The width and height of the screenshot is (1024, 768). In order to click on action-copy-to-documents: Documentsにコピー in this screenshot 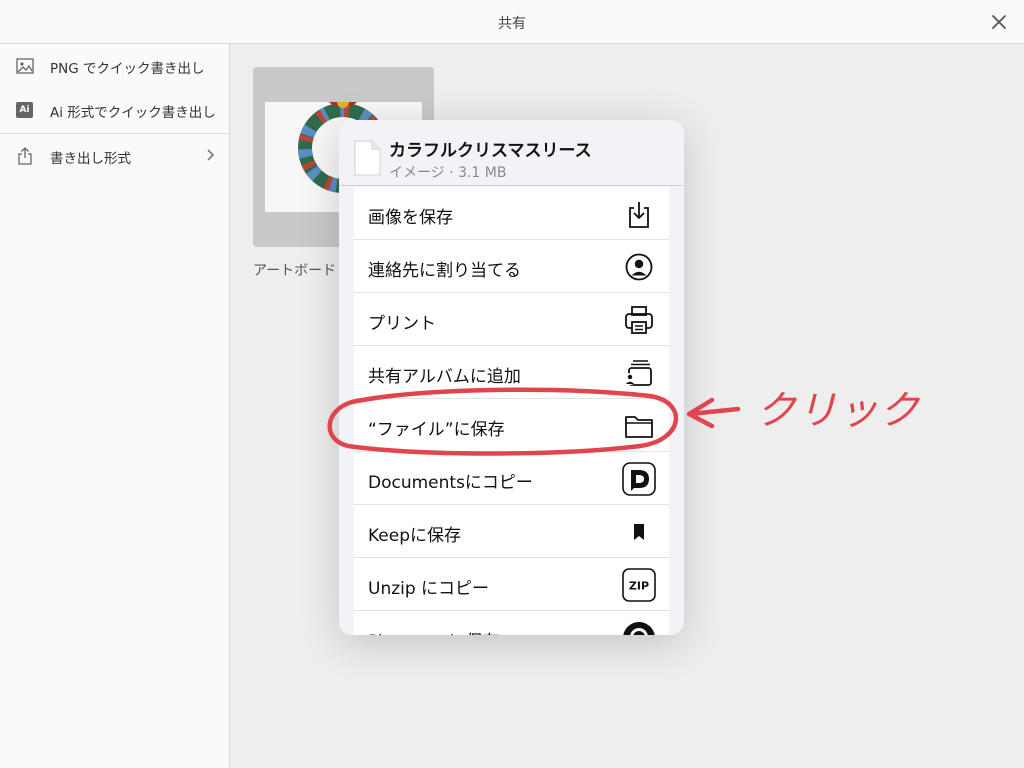, I will do `click(511, 478)`.